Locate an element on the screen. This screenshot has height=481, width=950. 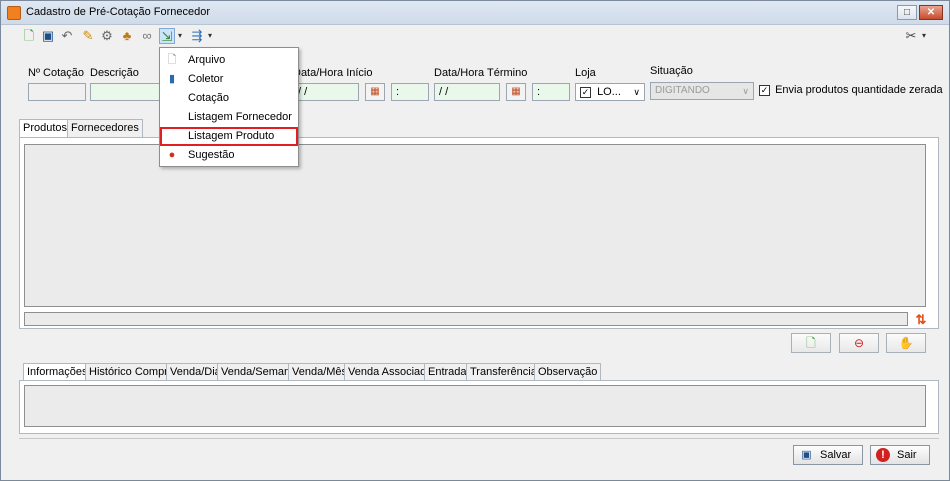
menu-item-listagem-produto: Listagem Produto is located at coordinates (229, 136).